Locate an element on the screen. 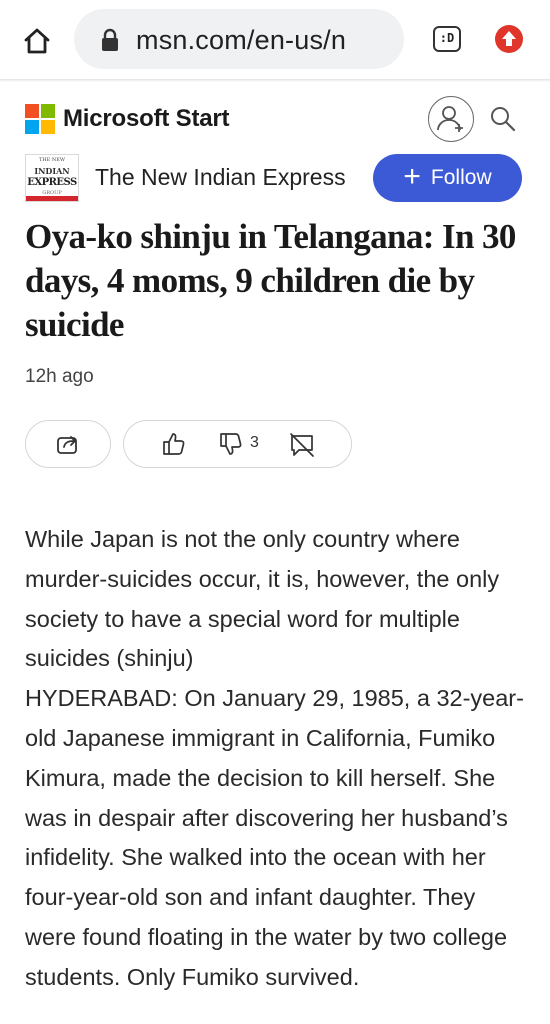  publisher-logo: THE NEW INDIAN EXPRESS GROUP is located at coordinates (52, 178).